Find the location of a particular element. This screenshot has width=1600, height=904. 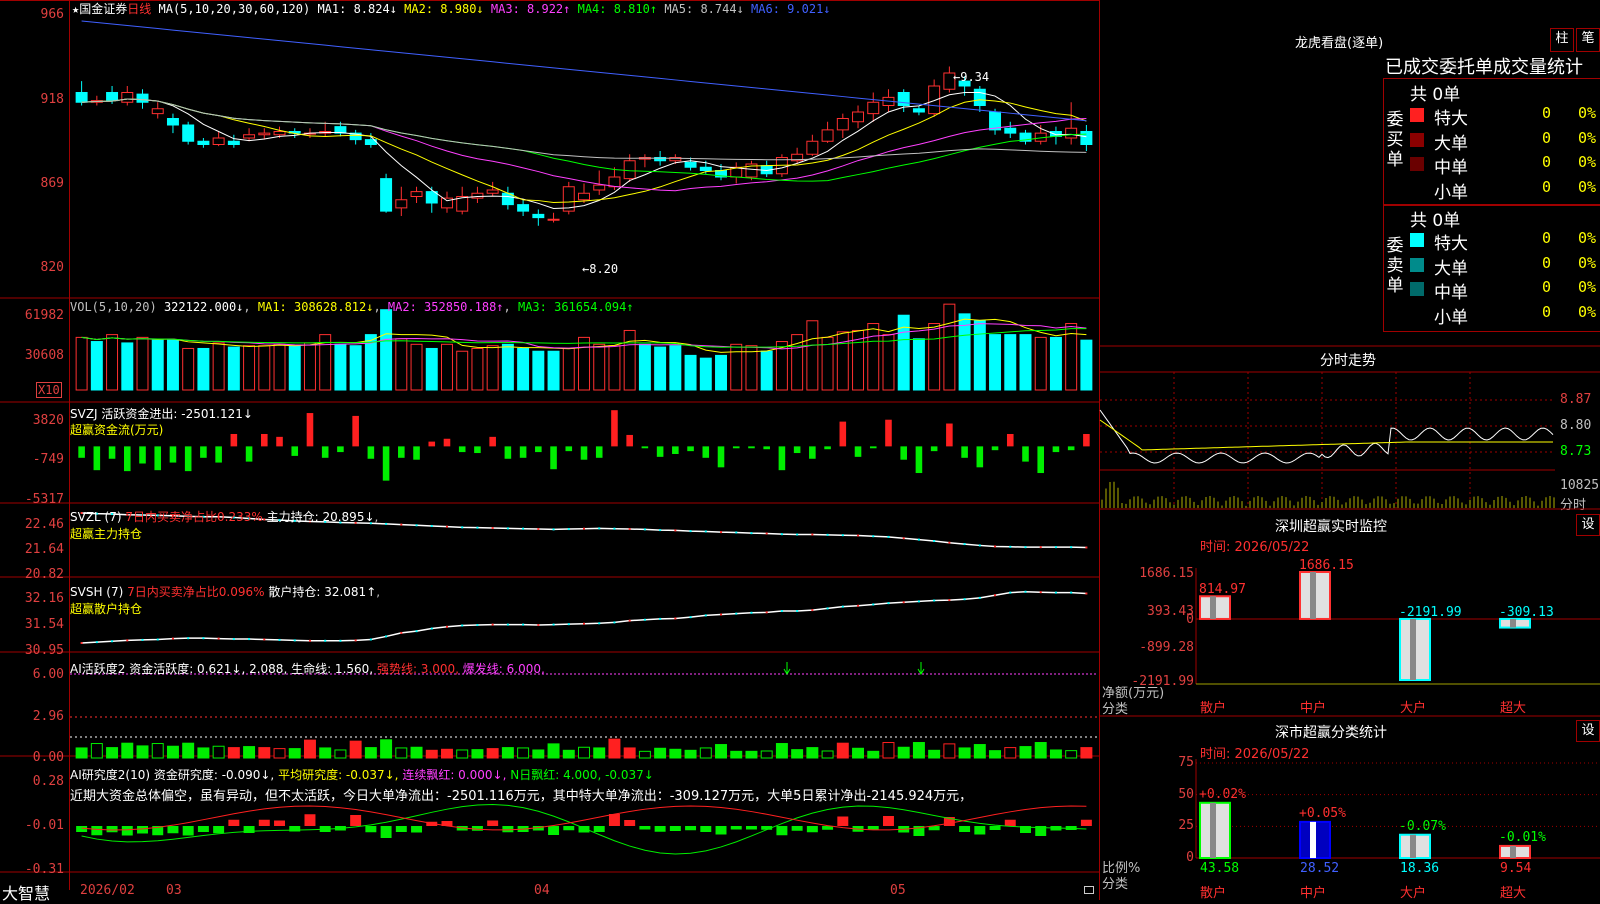

svzj-subtitle: 超赢资金流(万元) is located at coordinates (117, 430).